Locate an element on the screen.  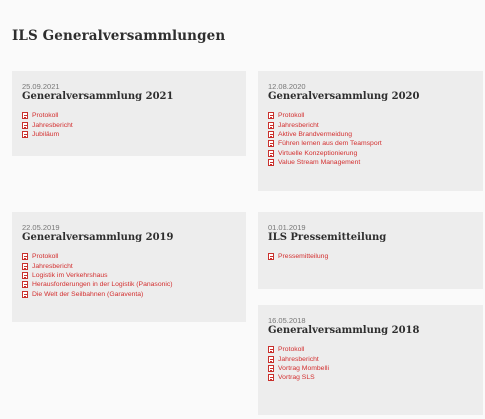
list-item: Aktive Brandvermeidung is located at coordinates (370, 134).